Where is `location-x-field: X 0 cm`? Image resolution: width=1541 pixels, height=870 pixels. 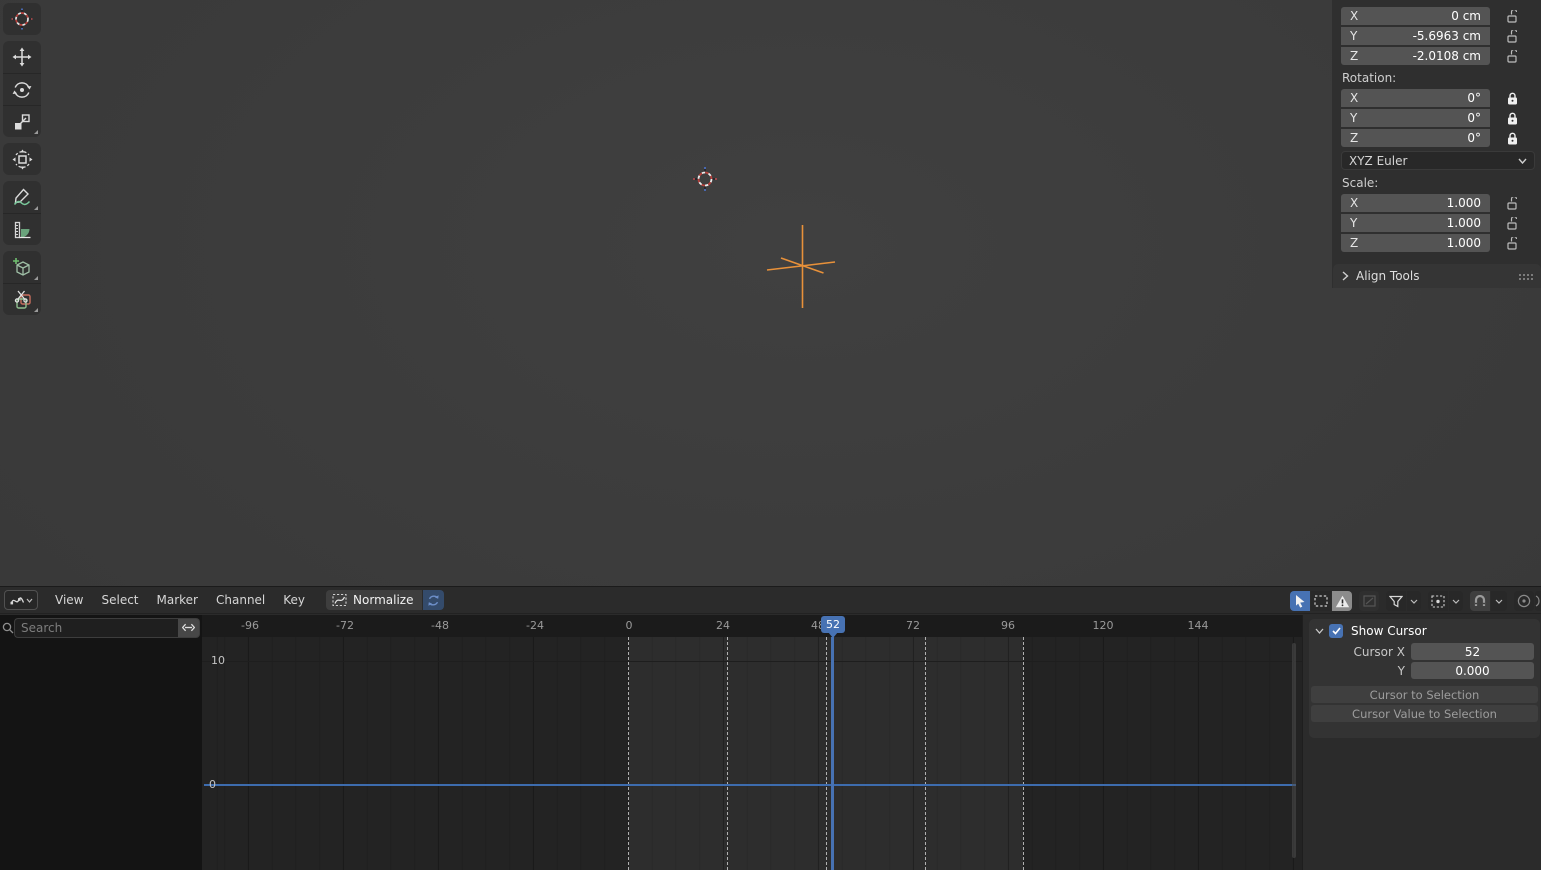 location-x-field: X 0 cm is located at coordinates (1415, 16).